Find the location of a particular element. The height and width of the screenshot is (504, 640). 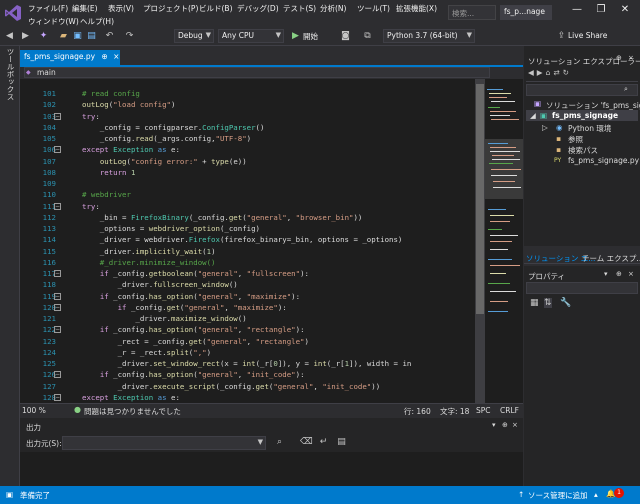

python-env-dropdown: Python 3.7 (64-bit) ▼ is located at coordinates (429, 36).